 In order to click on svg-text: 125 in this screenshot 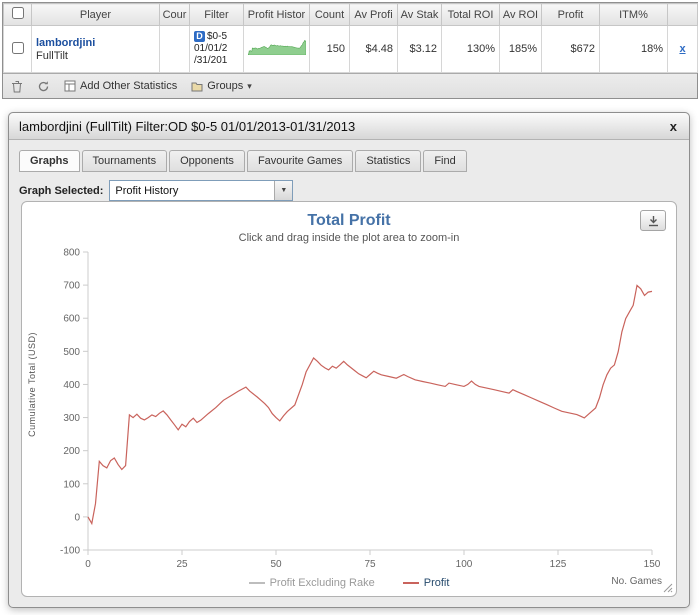, I will do `click(558, 564)`.